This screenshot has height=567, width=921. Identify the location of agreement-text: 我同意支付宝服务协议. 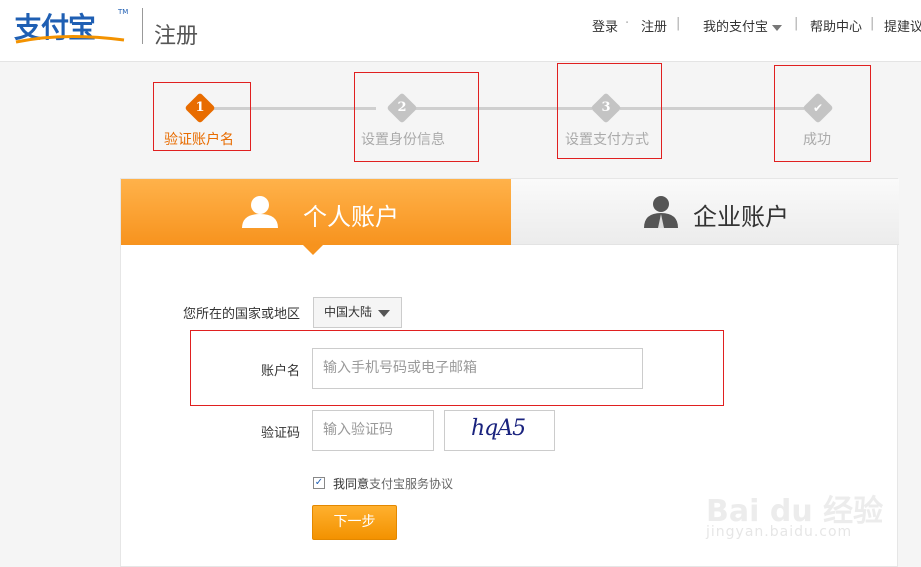
(393, 483).